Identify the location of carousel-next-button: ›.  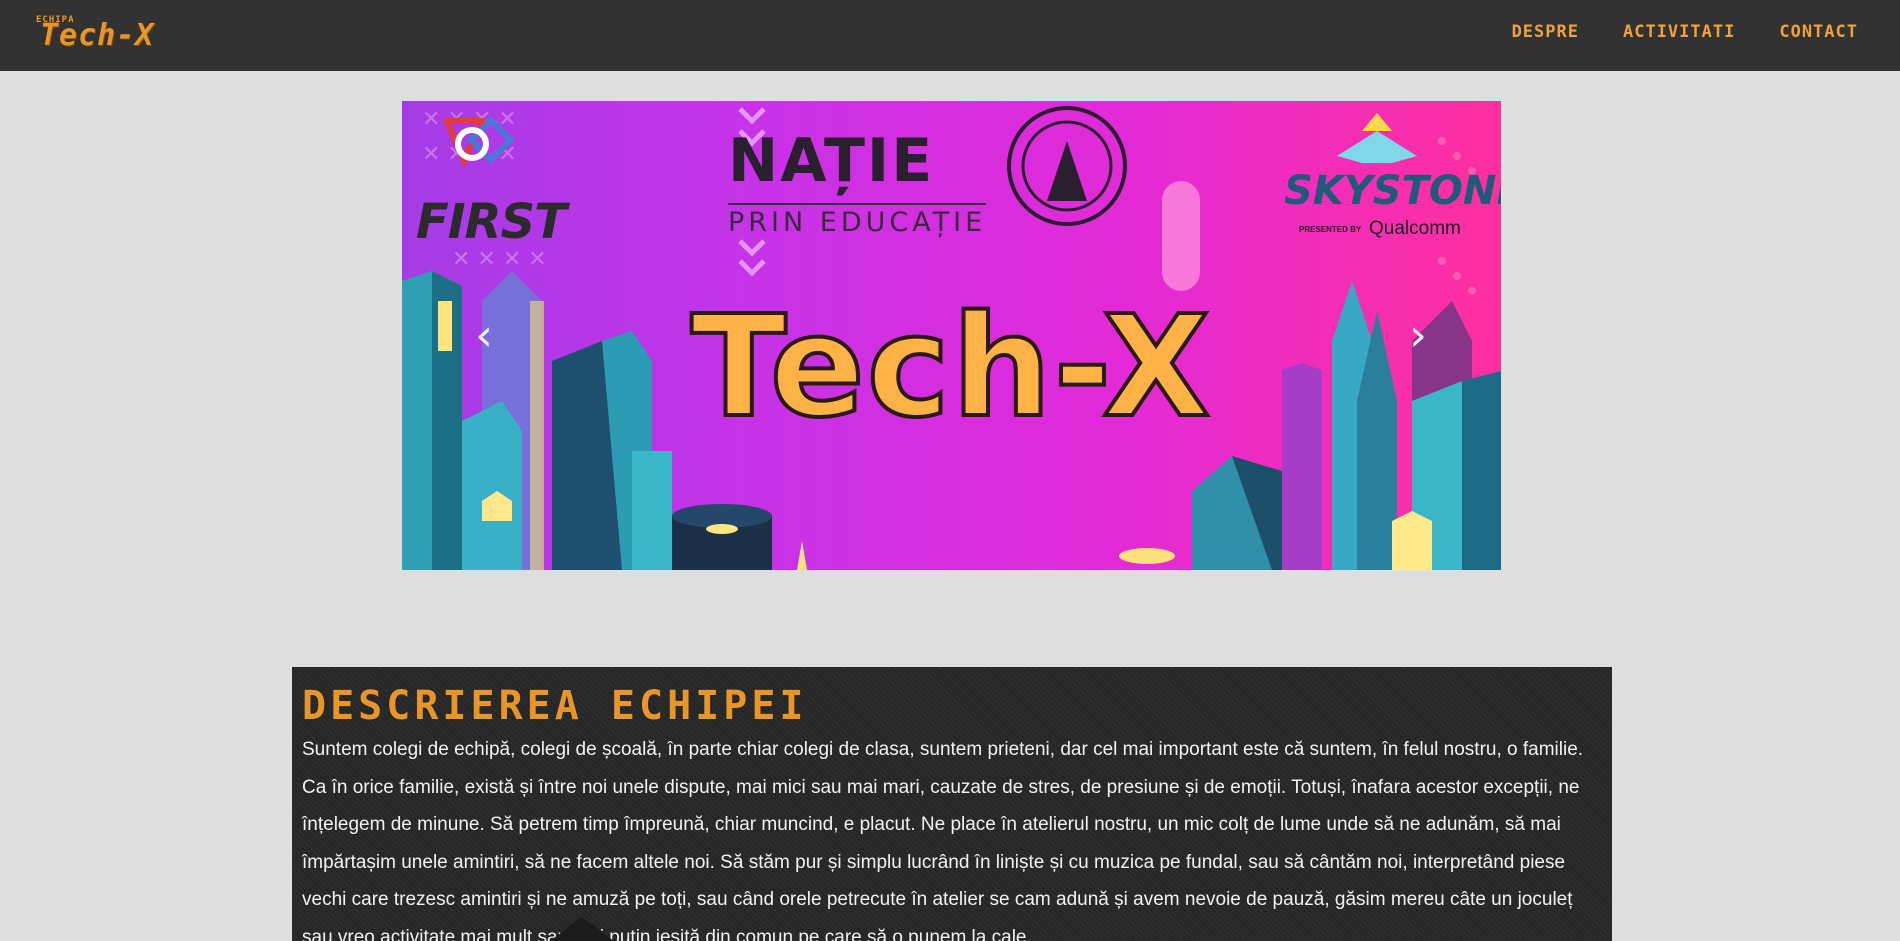
(1418, 336).